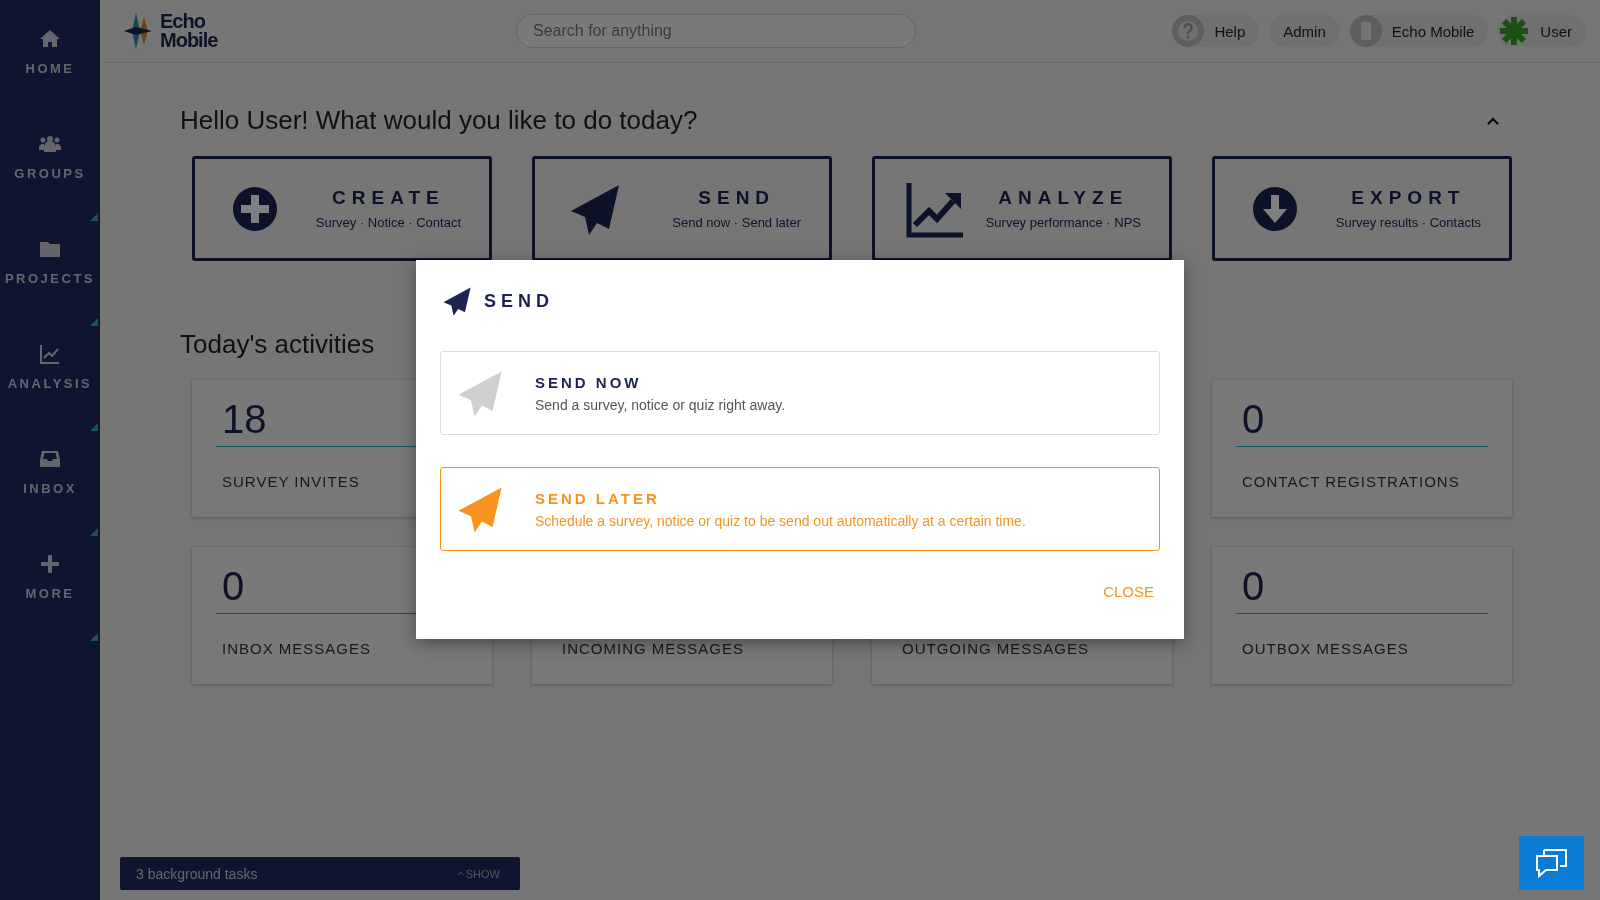 The width and height of the screenshot is (1600, 900). What do you see at coordinates (460, 873) in the screenshot?
I see `caret-icon` at bounding box center [460, 873].